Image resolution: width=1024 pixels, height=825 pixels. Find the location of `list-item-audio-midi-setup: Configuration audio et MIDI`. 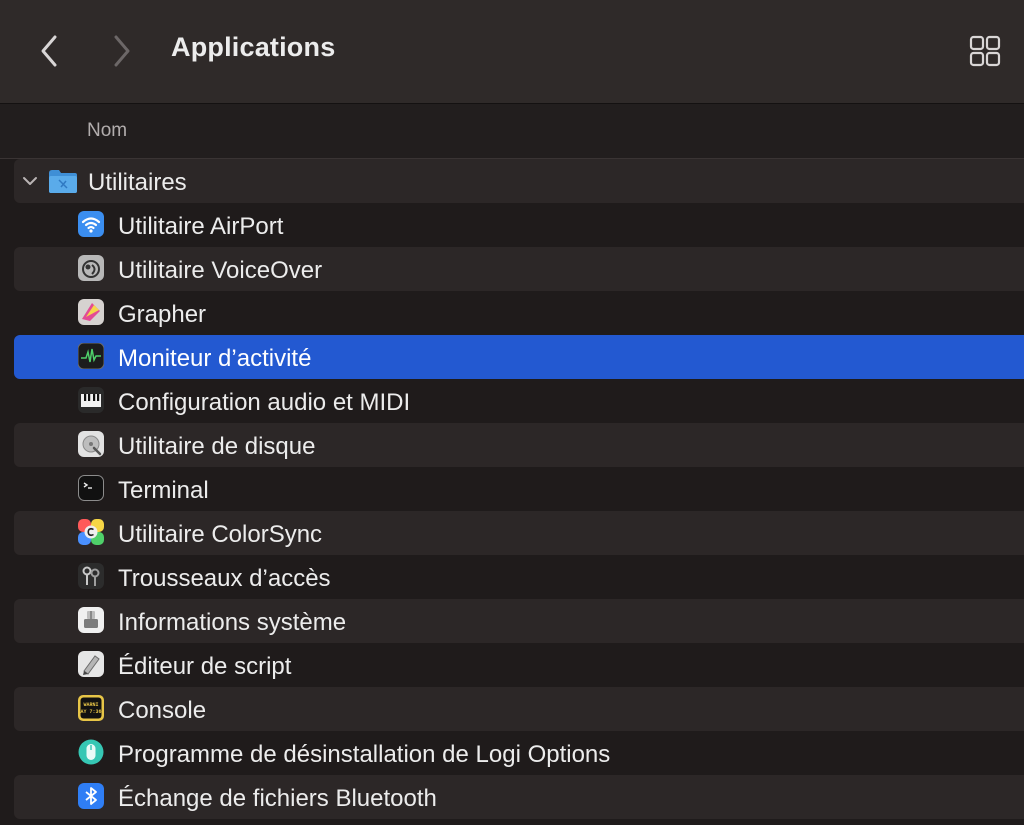

list-item-audio-midi-setup: Configuration audio et MIDI is located at coordinates (519, 401).